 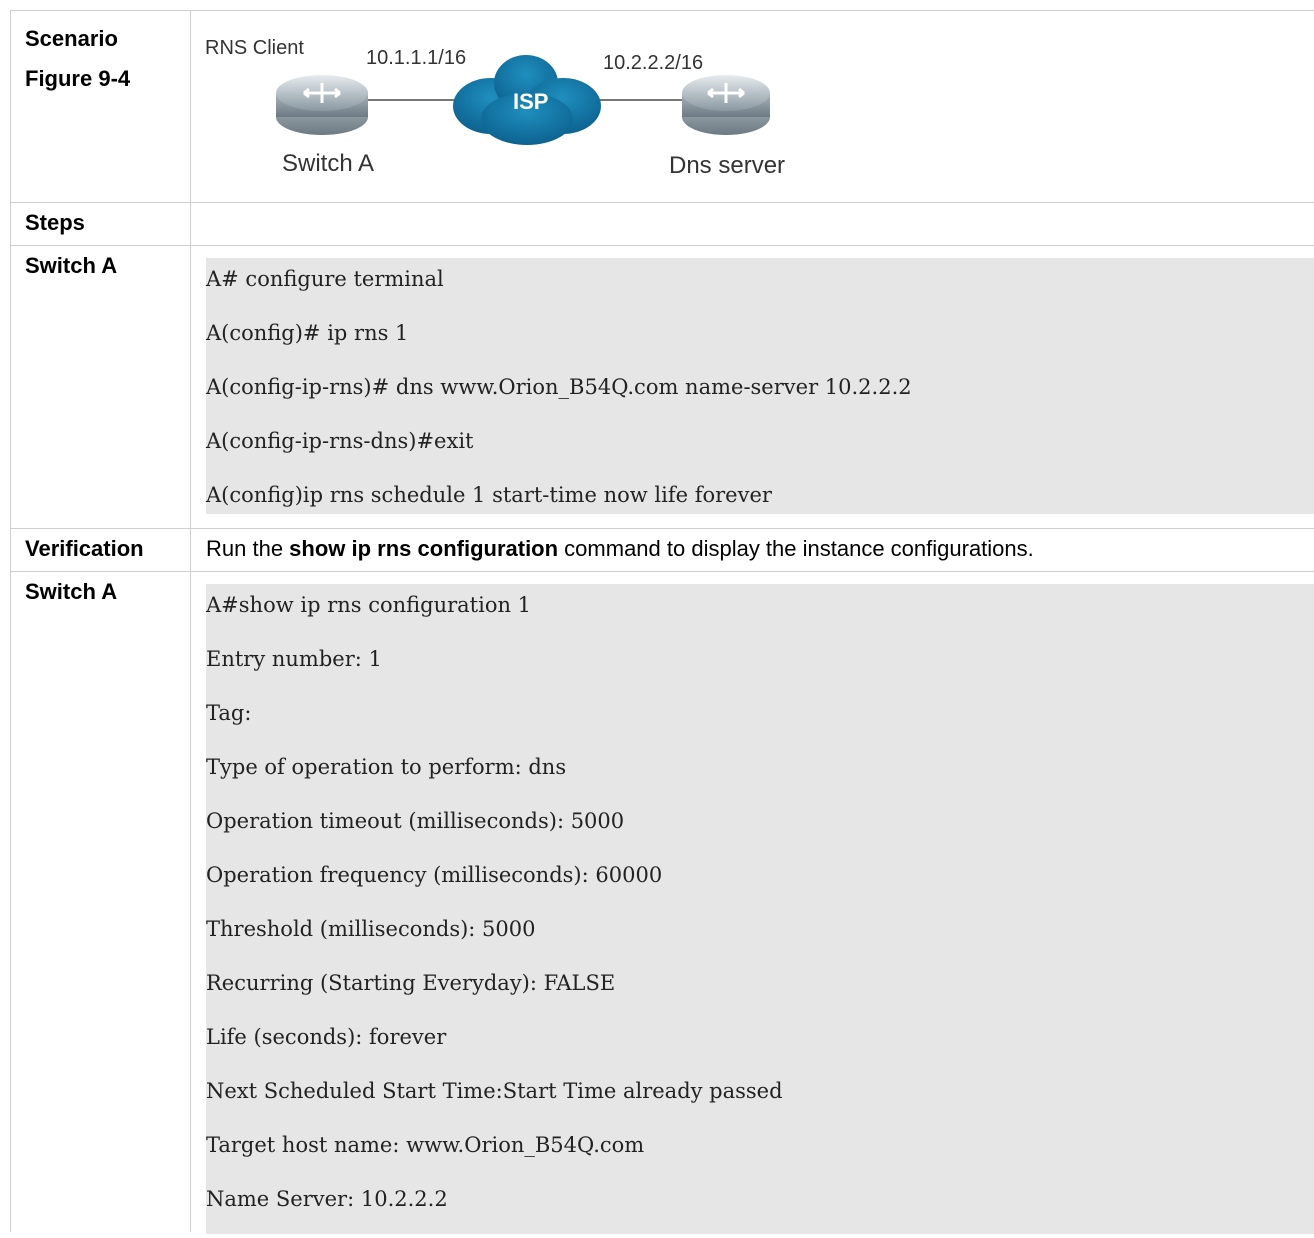 I want to click on code-line: Operation timeout (milliseconds): 5000, so click(x=415, y=821).